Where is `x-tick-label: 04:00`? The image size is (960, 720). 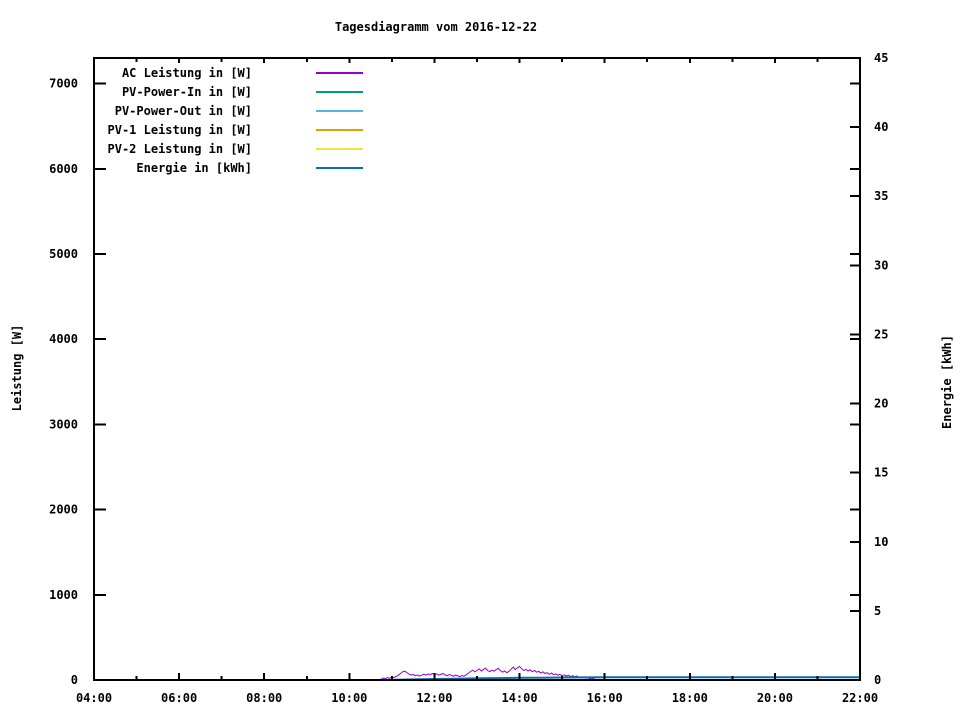
x-tick-label: 04:00 is located at coordinates (94, 698).